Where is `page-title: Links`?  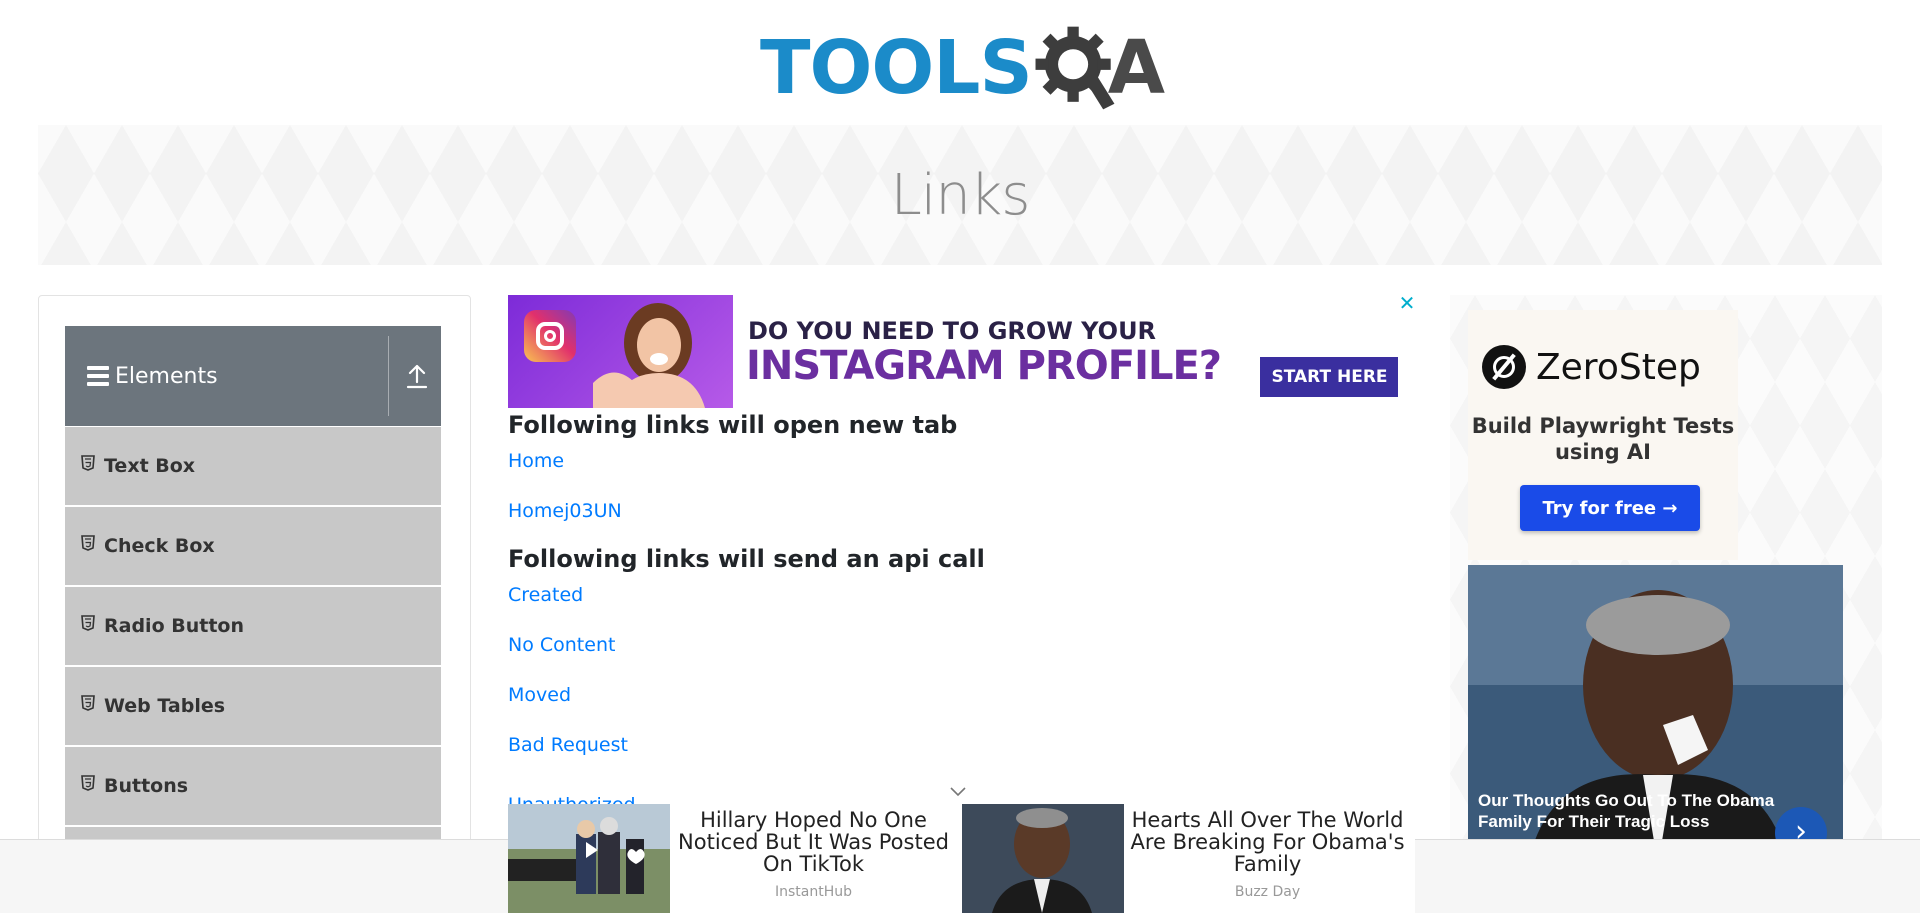 page-title: Links is located at coordinates (960, 195).